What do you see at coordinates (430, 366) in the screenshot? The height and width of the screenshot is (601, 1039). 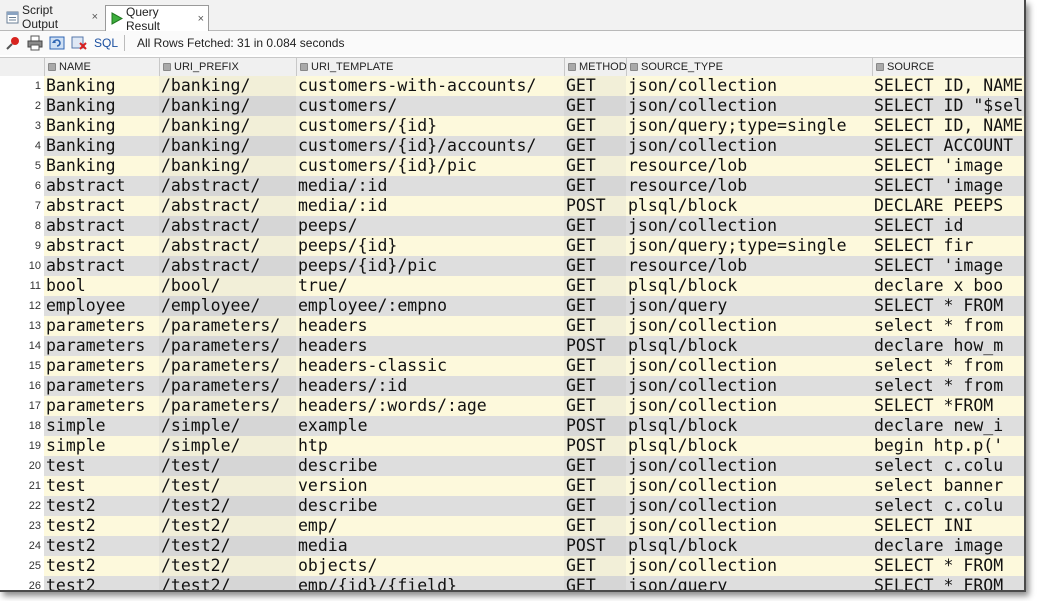 I see `cell-uri-template: headers-classic` at bounding box center [430, 366].